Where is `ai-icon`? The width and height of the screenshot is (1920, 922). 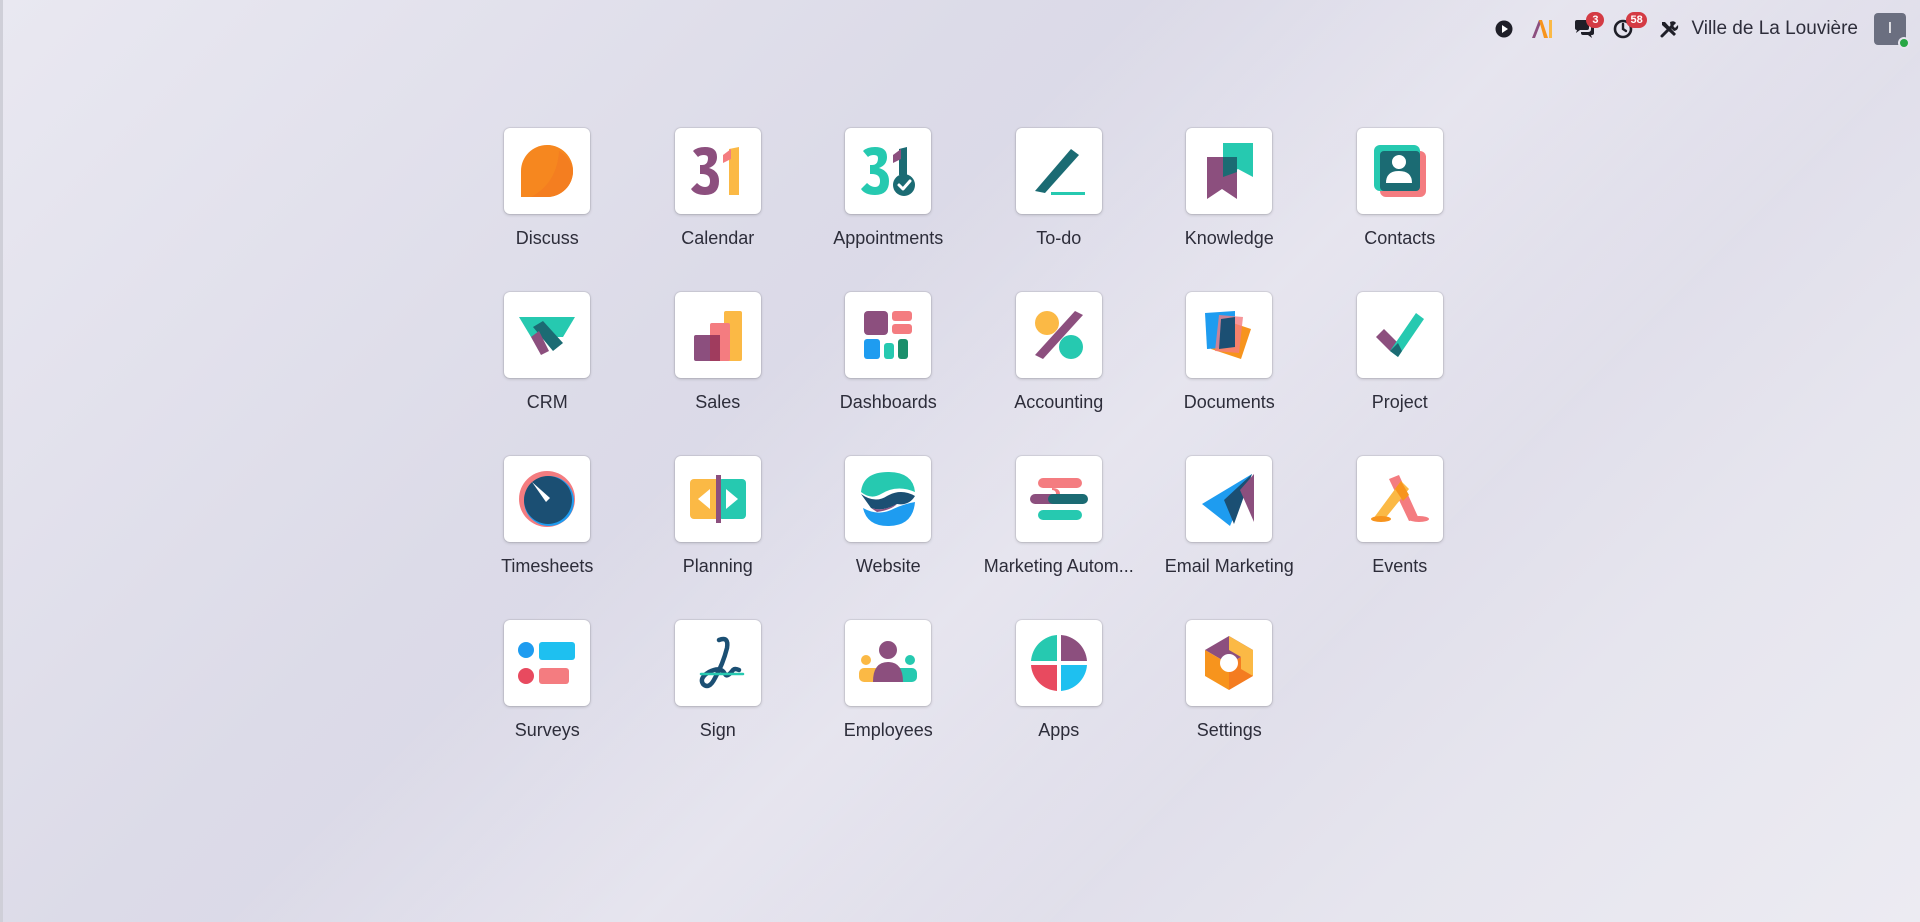
ai-icon is located at coordinates (1543, 29).